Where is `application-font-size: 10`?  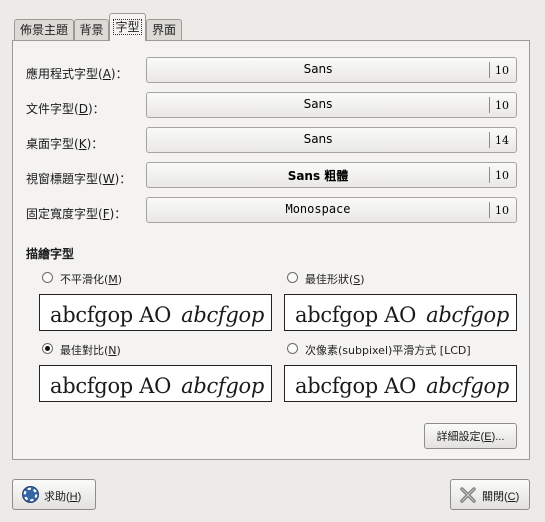 application-font-size: 10 is located at coordinates (502, 70).